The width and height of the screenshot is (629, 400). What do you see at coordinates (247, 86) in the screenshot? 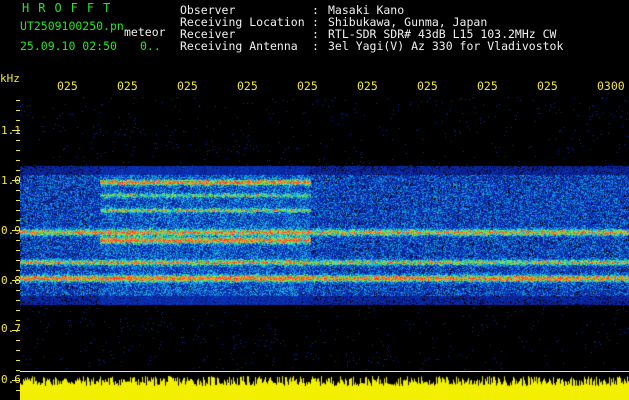
I see `x-tick-4: 025` at bounding box center [247, 86].